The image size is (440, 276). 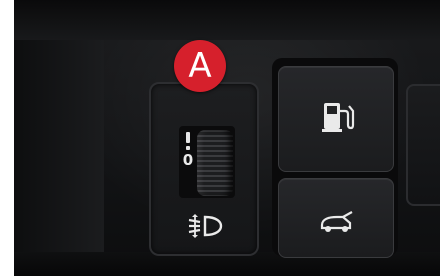 I want to click on dashboard-trim-top, so click(x=227, y=20).